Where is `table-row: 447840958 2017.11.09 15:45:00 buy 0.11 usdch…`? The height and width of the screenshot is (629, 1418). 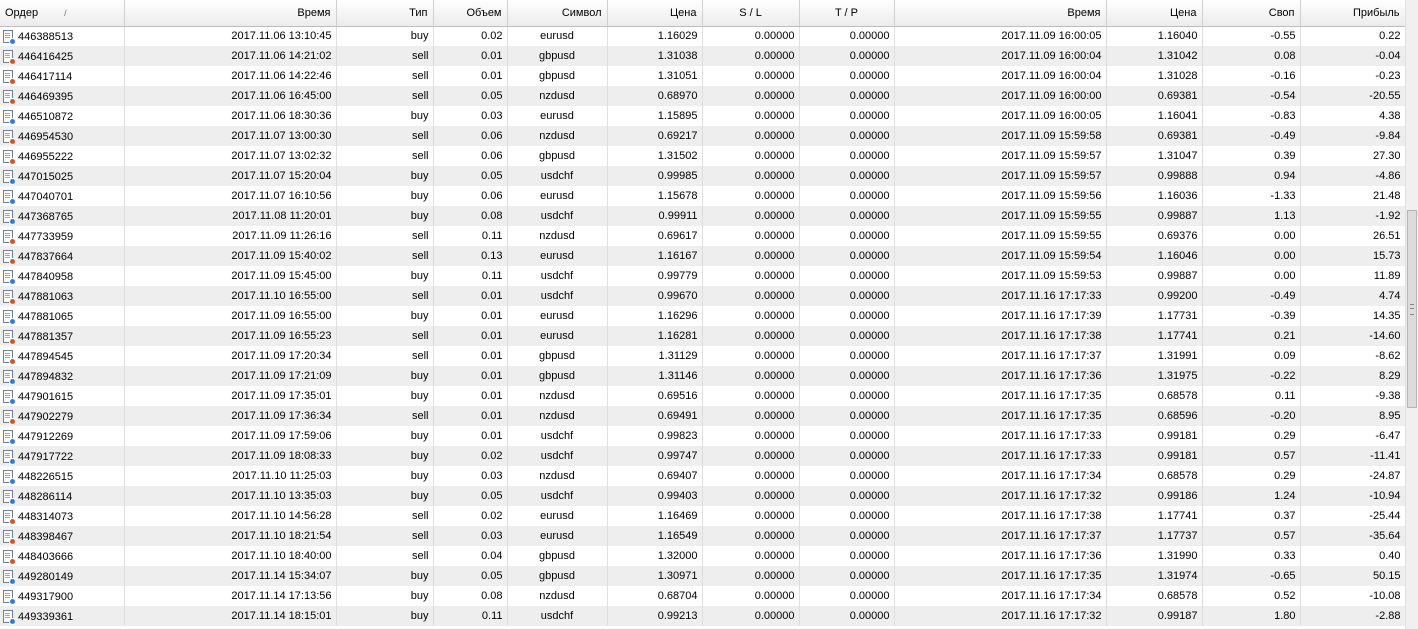
table-row: 447840958 2017.11.09 15:45:00 buy 0.11 usdch… is located at coordinates (702, 276).